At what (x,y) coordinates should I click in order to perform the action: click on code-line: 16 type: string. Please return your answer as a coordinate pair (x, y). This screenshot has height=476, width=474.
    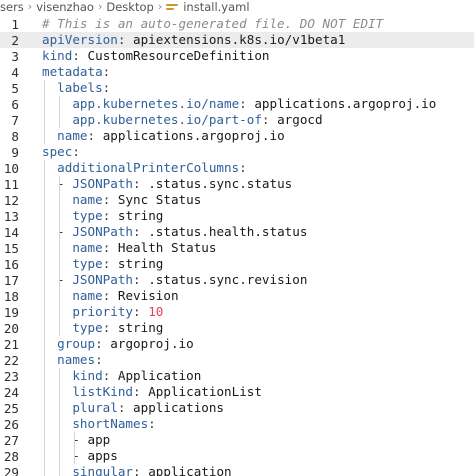
    Looking at the image, I should click on (237, 264).